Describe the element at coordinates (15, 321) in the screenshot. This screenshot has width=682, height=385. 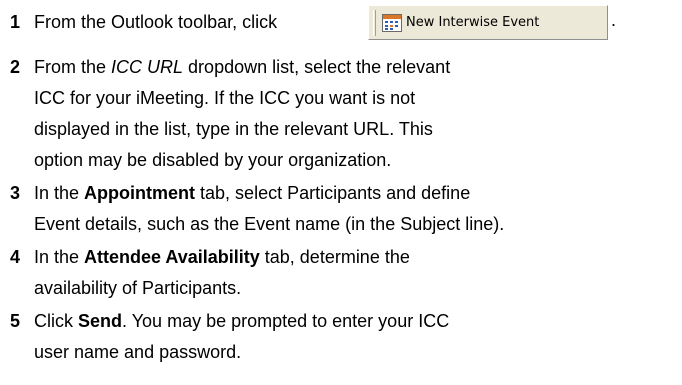
I see `step-number: 5` at that location.